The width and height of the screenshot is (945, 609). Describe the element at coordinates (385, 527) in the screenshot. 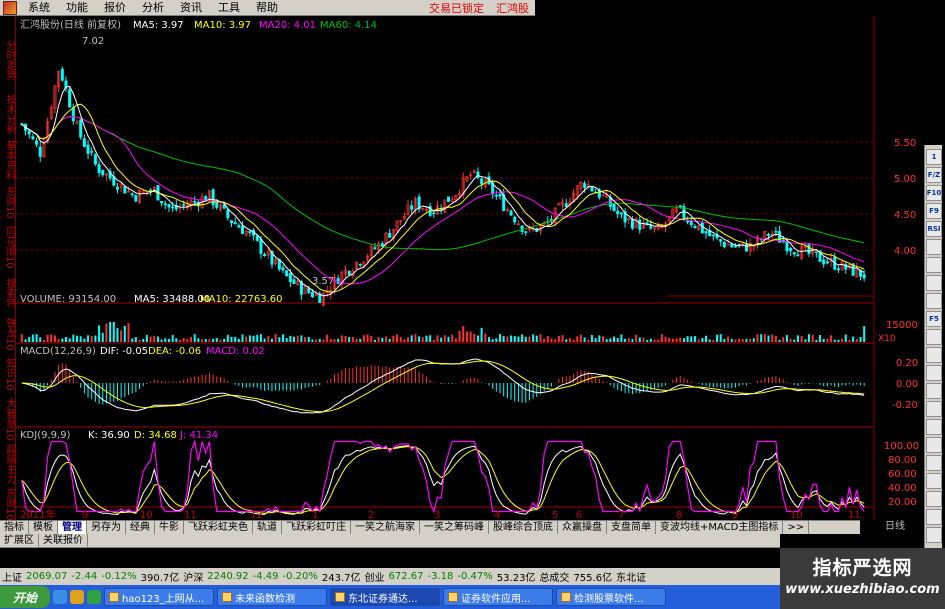

I see `indicator-tab: 一笑之航海家` at that location.